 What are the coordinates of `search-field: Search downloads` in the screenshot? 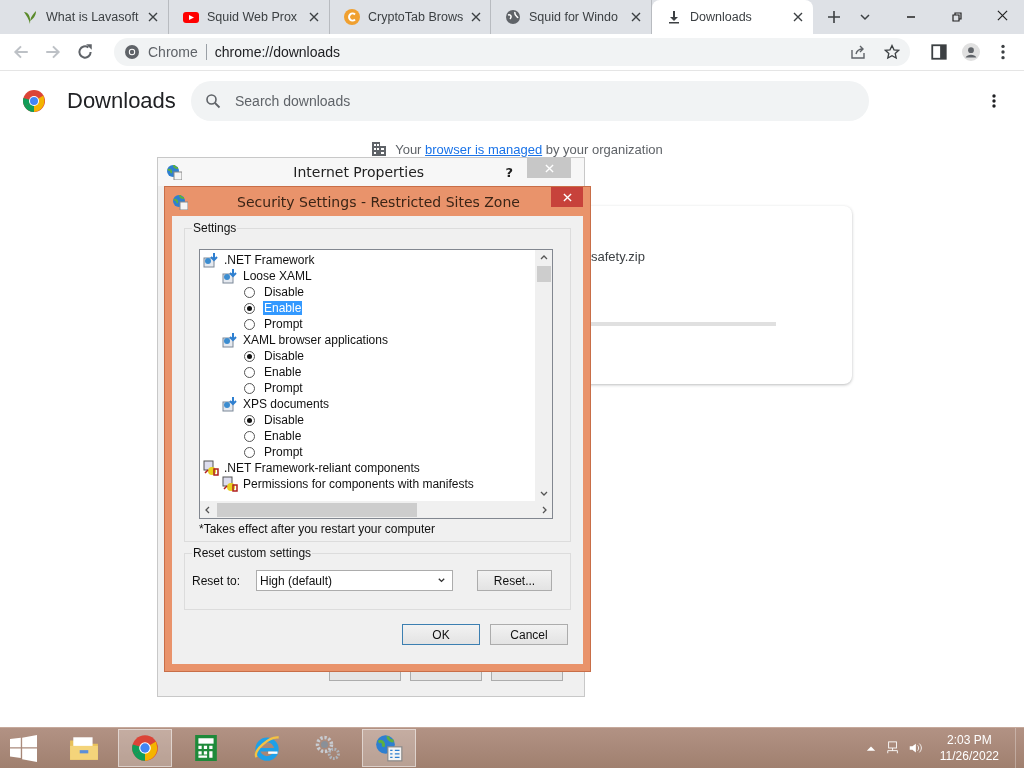 It's located at (530, 101).